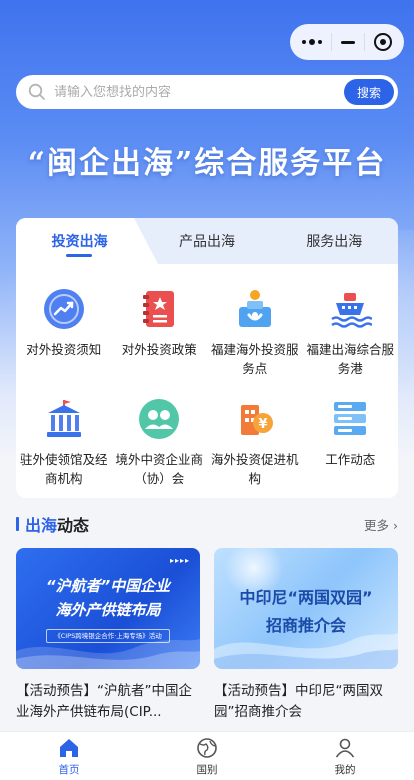  Describe the element at coordinates (254, 359) in the screenshot. I see `grid-item-label: 福建海外投资服务点` at that location.